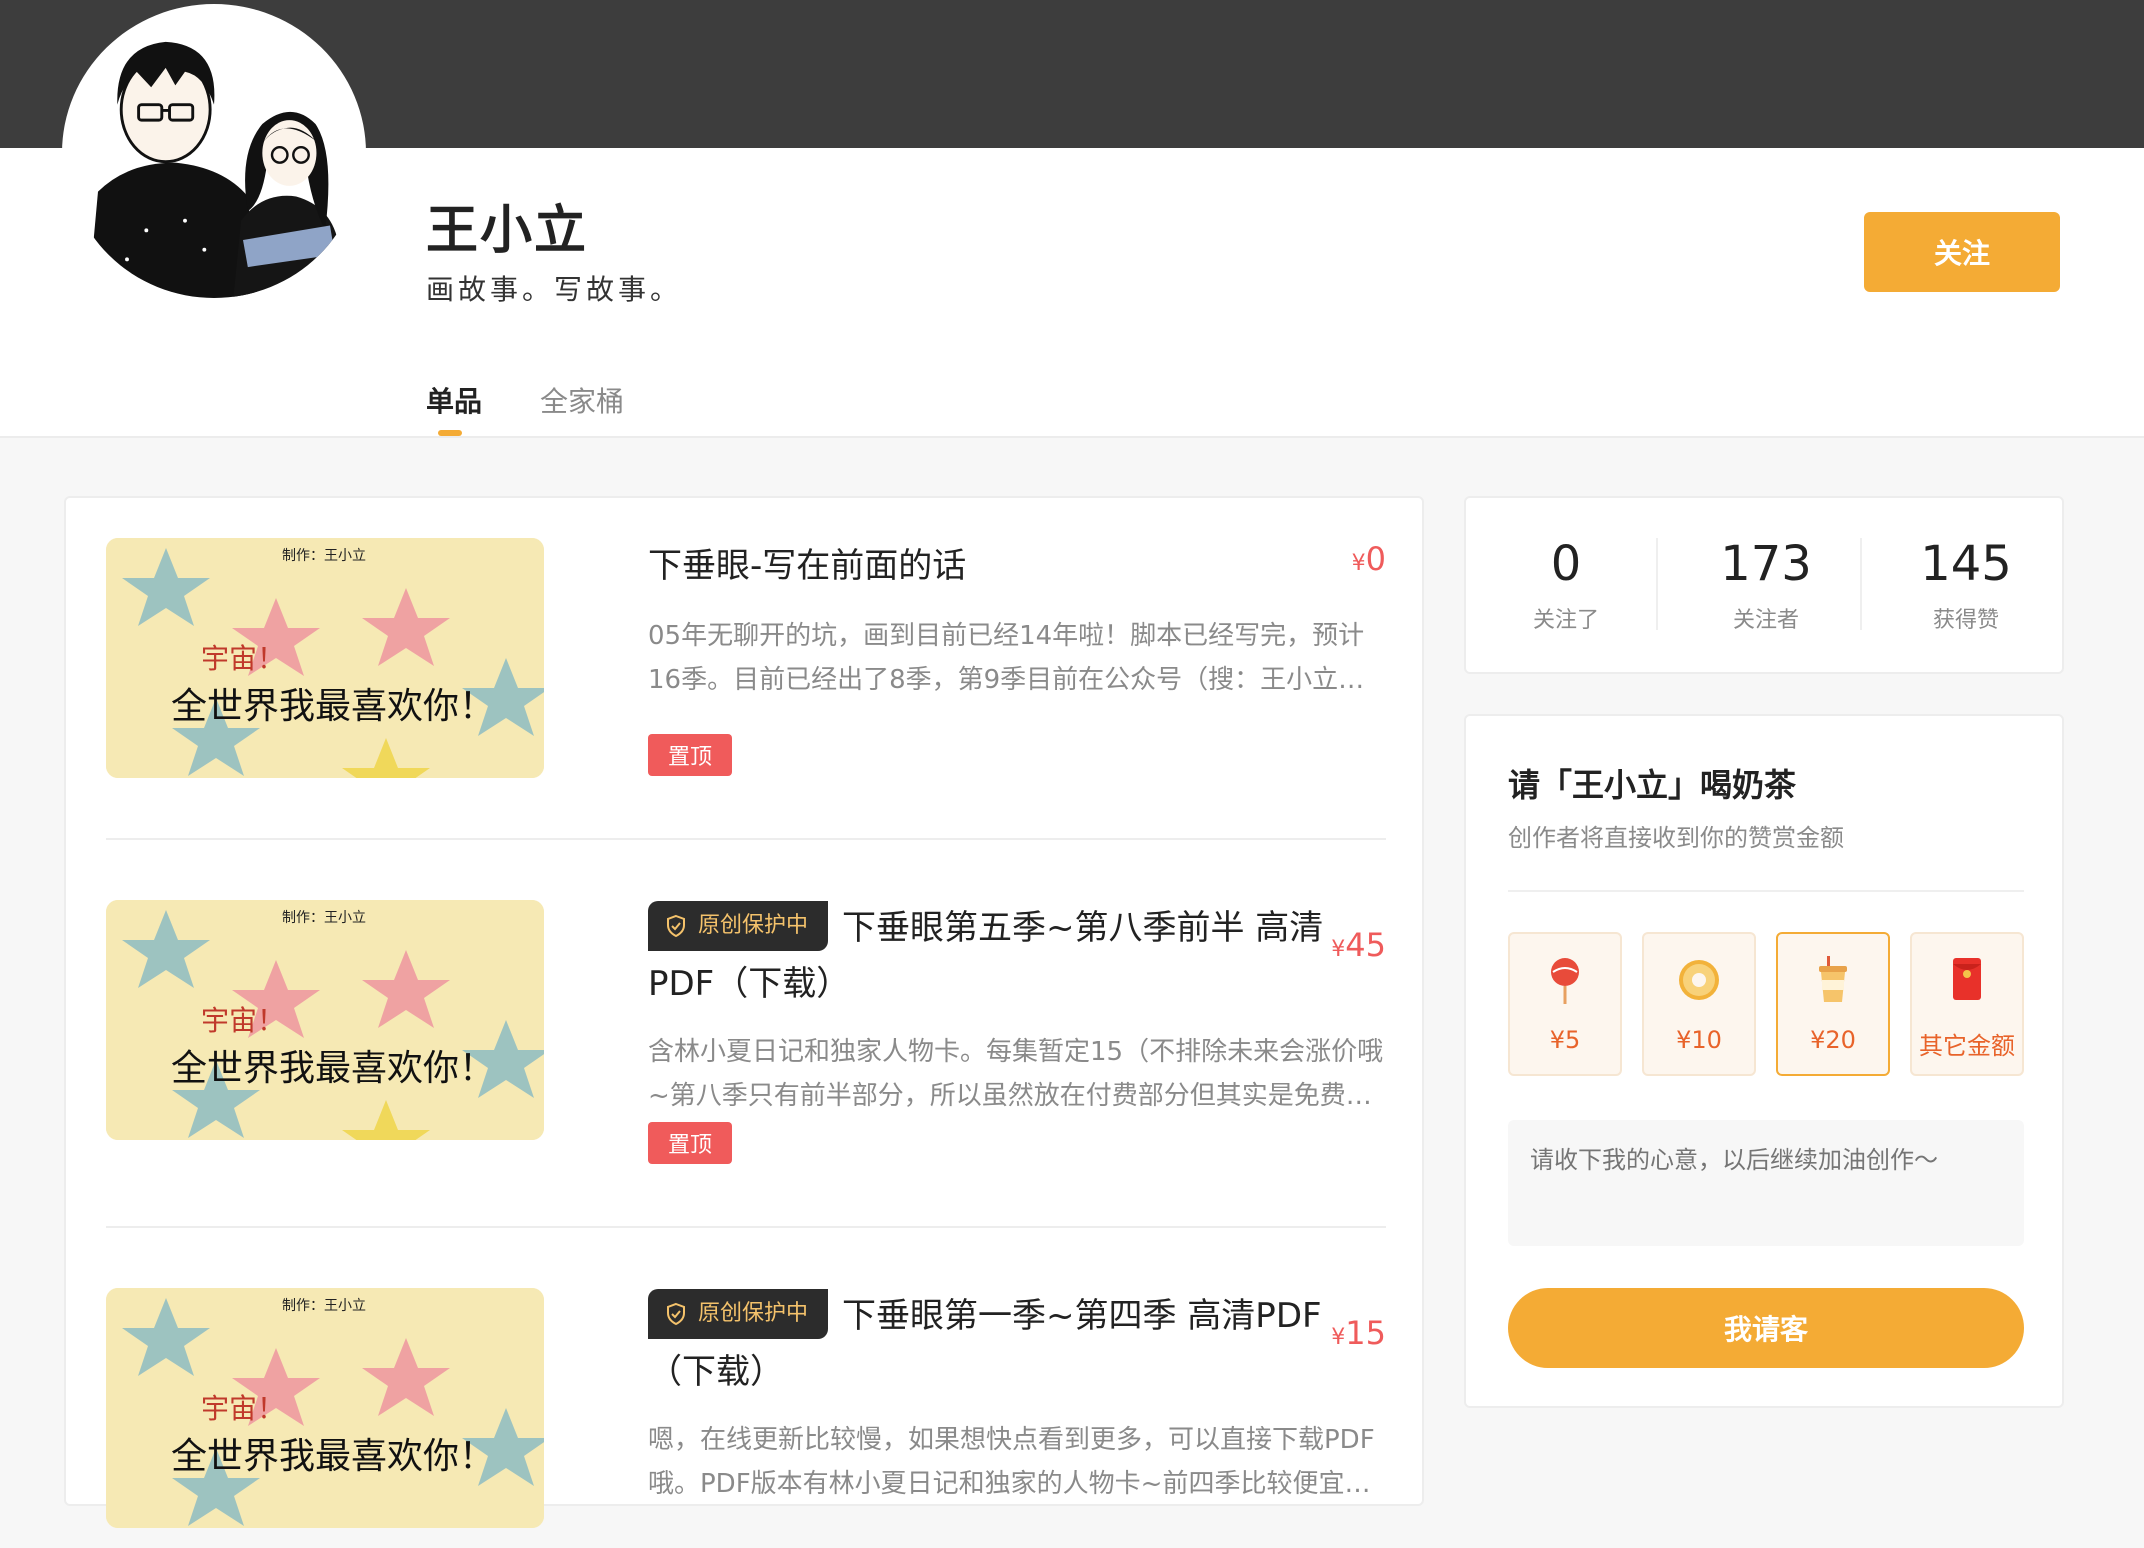 The height and width of the screenshot is (1548, 2144). I want to click on item-title: 原创保护中 下垂眼第一季~第四季 高清PDF（下载）, so click(988, 1344).